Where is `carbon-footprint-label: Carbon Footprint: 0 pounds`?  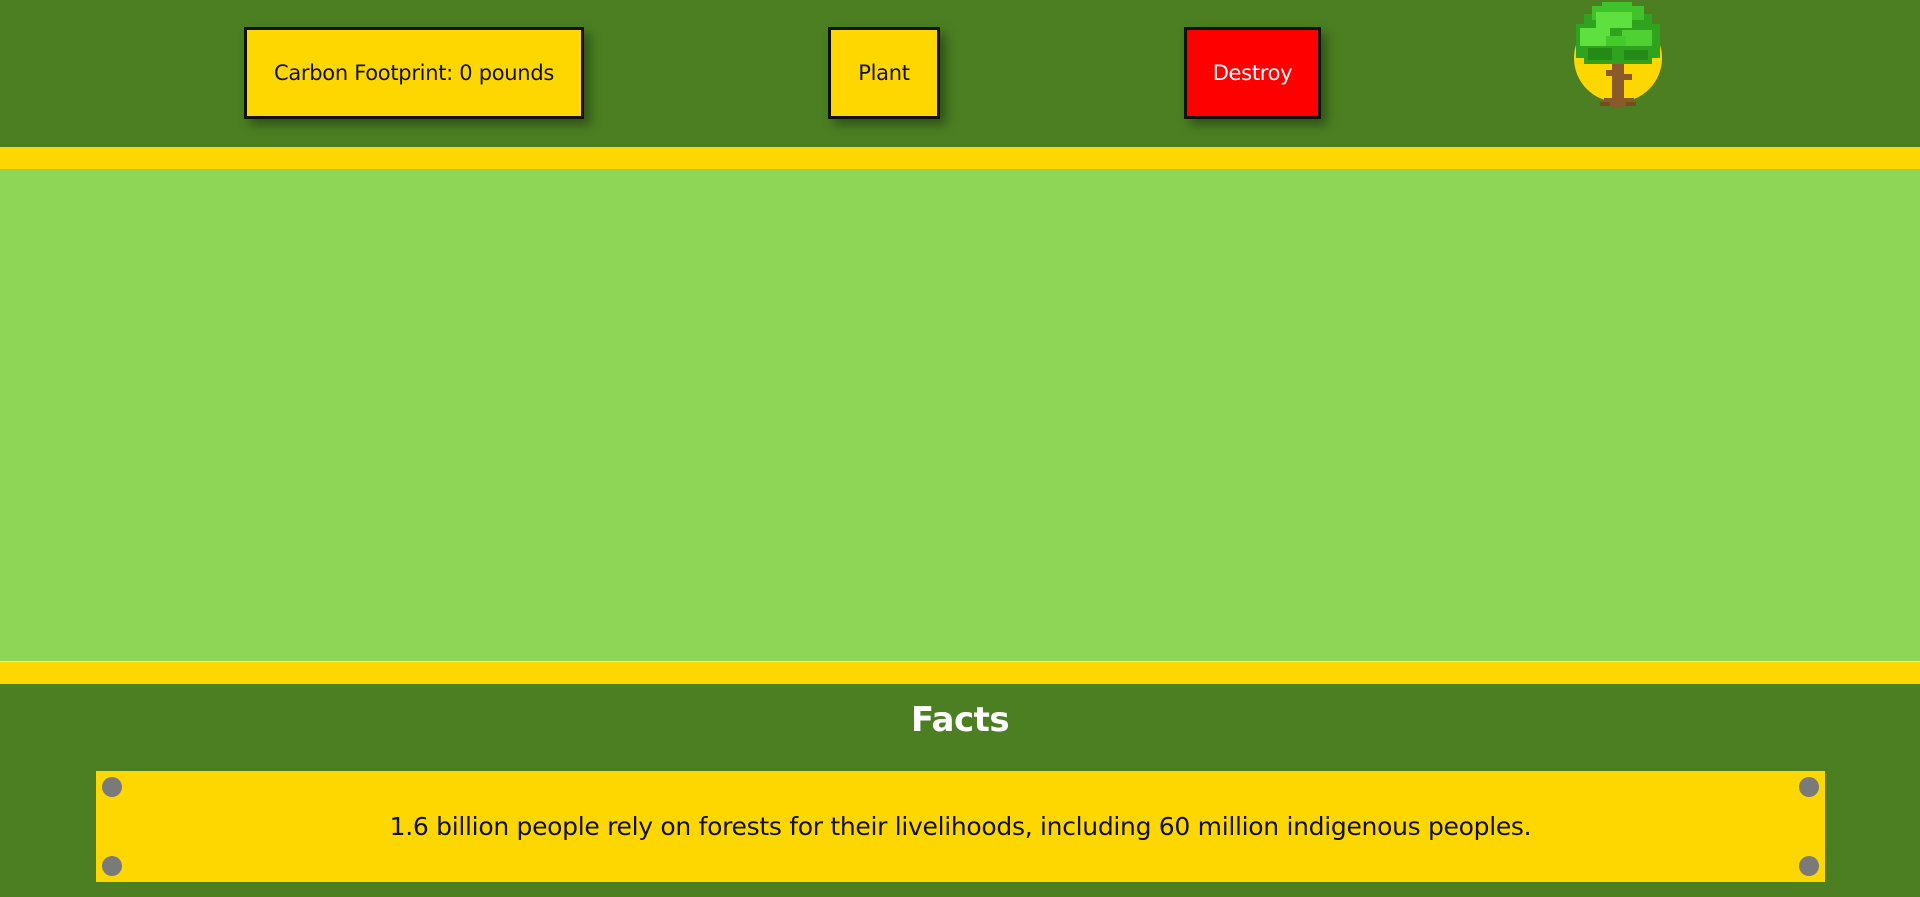
carbon-footprint-label: Carbon Footprint: 0 pounds is located at coordinates (414, 73).